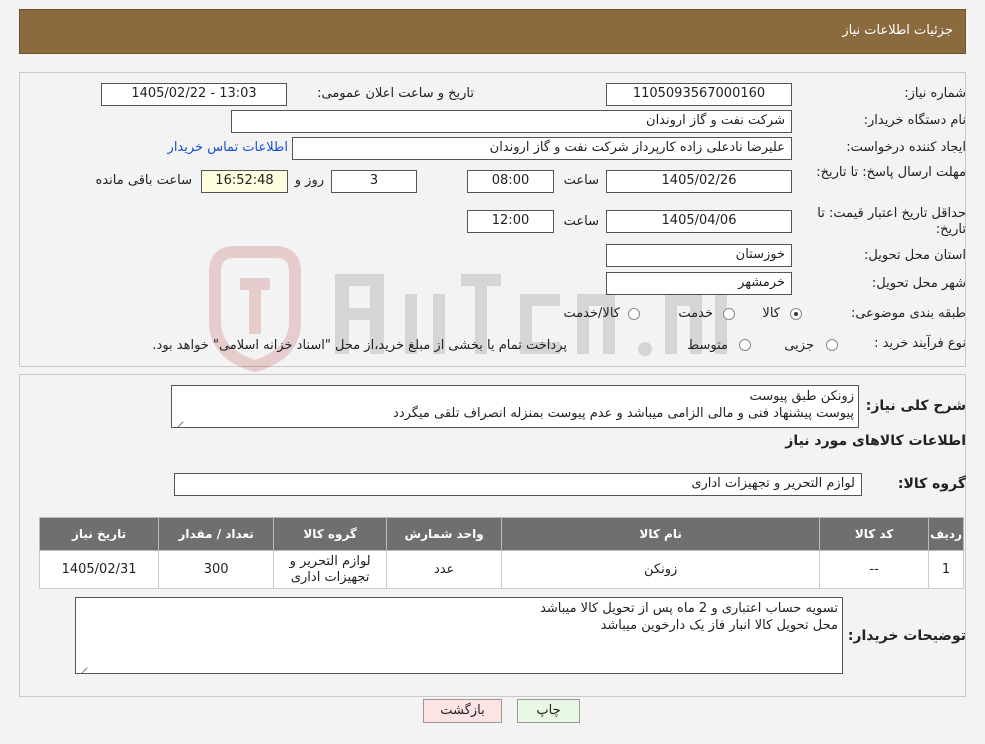 This screenshot has height=744, width=985. I want to click on cell-name: زونکن, so click(661, 569).